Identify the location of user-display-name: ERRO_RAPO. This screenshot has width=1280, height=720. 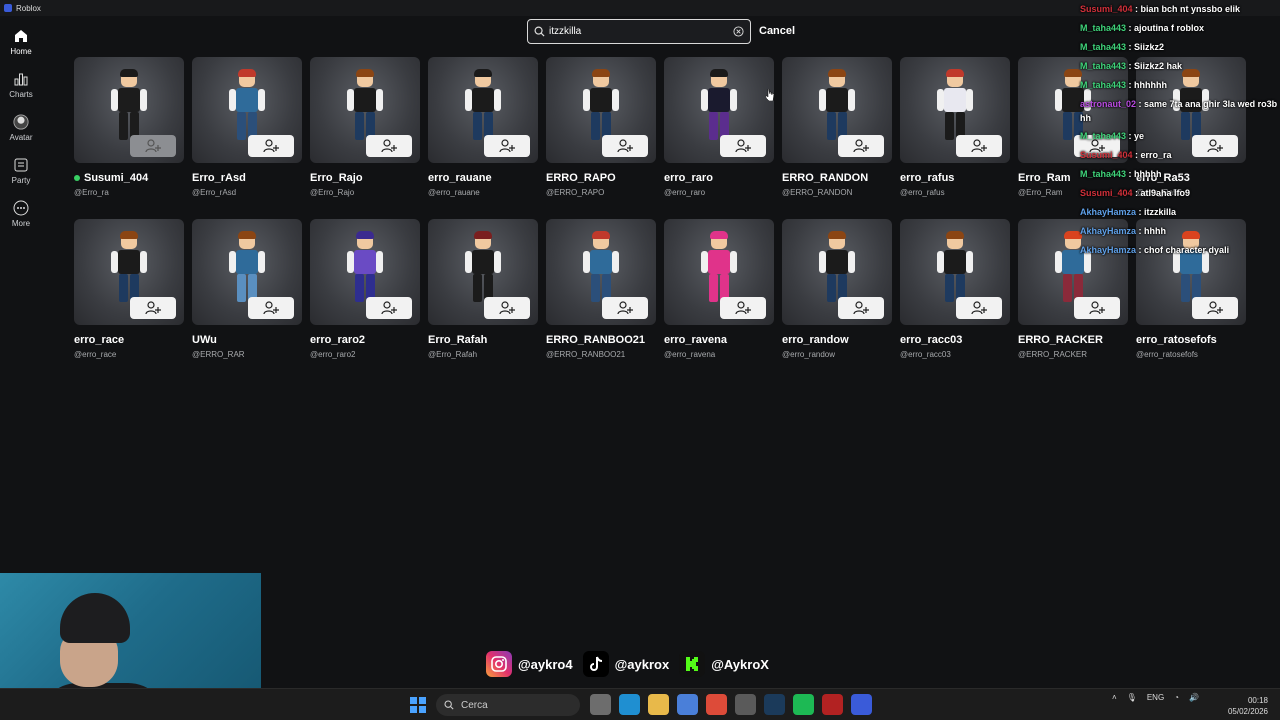
(601, 178).